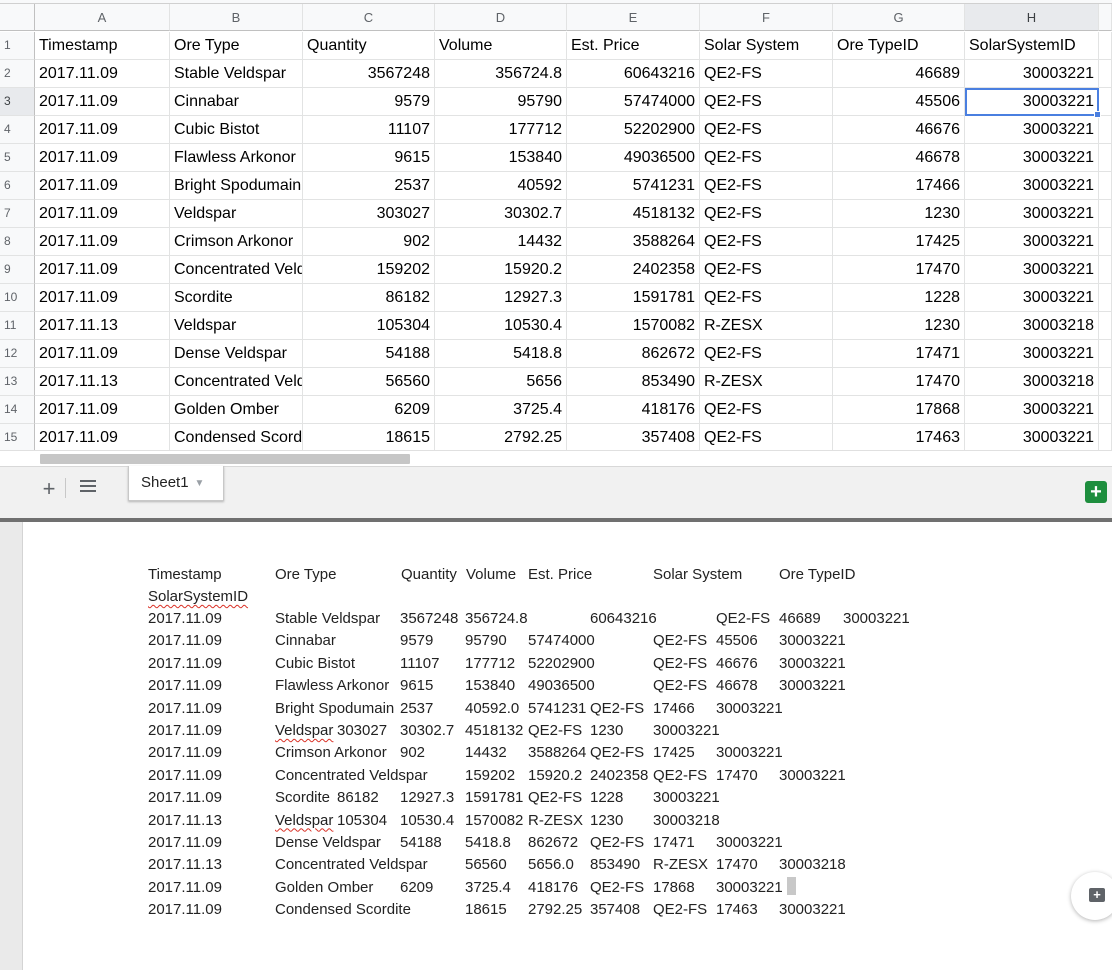 Image resolution: width=1112 pixels, height=970 pixels. Describe the element at coordinates (369, 410) in the screenshot. I see `table-cell: 6209` at that location.